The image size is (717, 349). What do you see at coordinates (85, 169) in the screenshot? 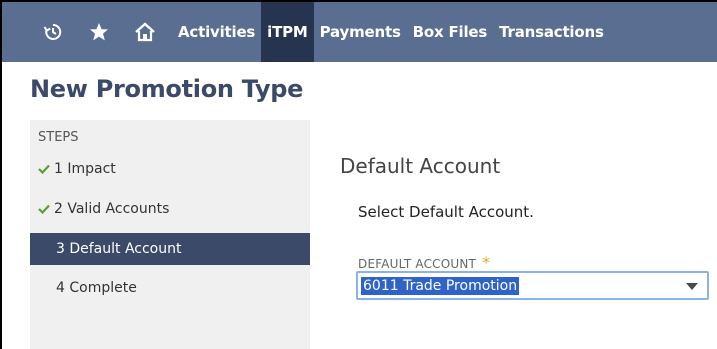
I see `step-label: 1 Impact` at bounding box center [85, 169].